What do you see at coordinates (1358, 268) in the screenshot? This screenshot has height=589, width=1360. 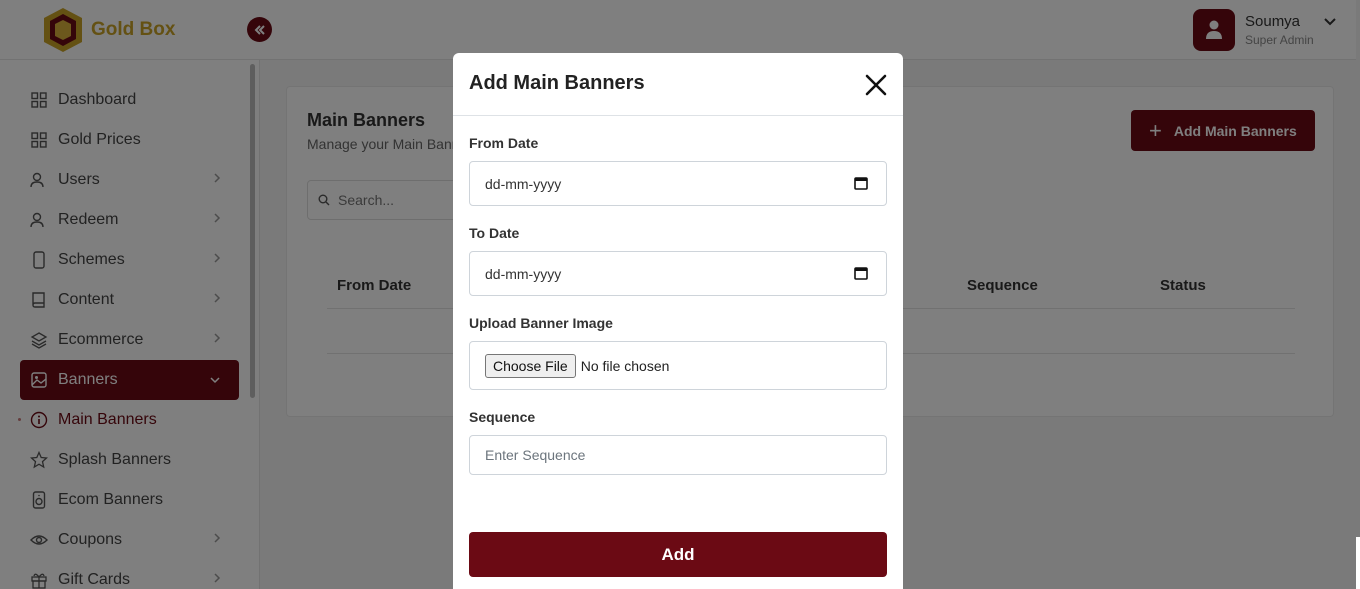 I see `page-edge-shade` at bounding box center [1358, 268].